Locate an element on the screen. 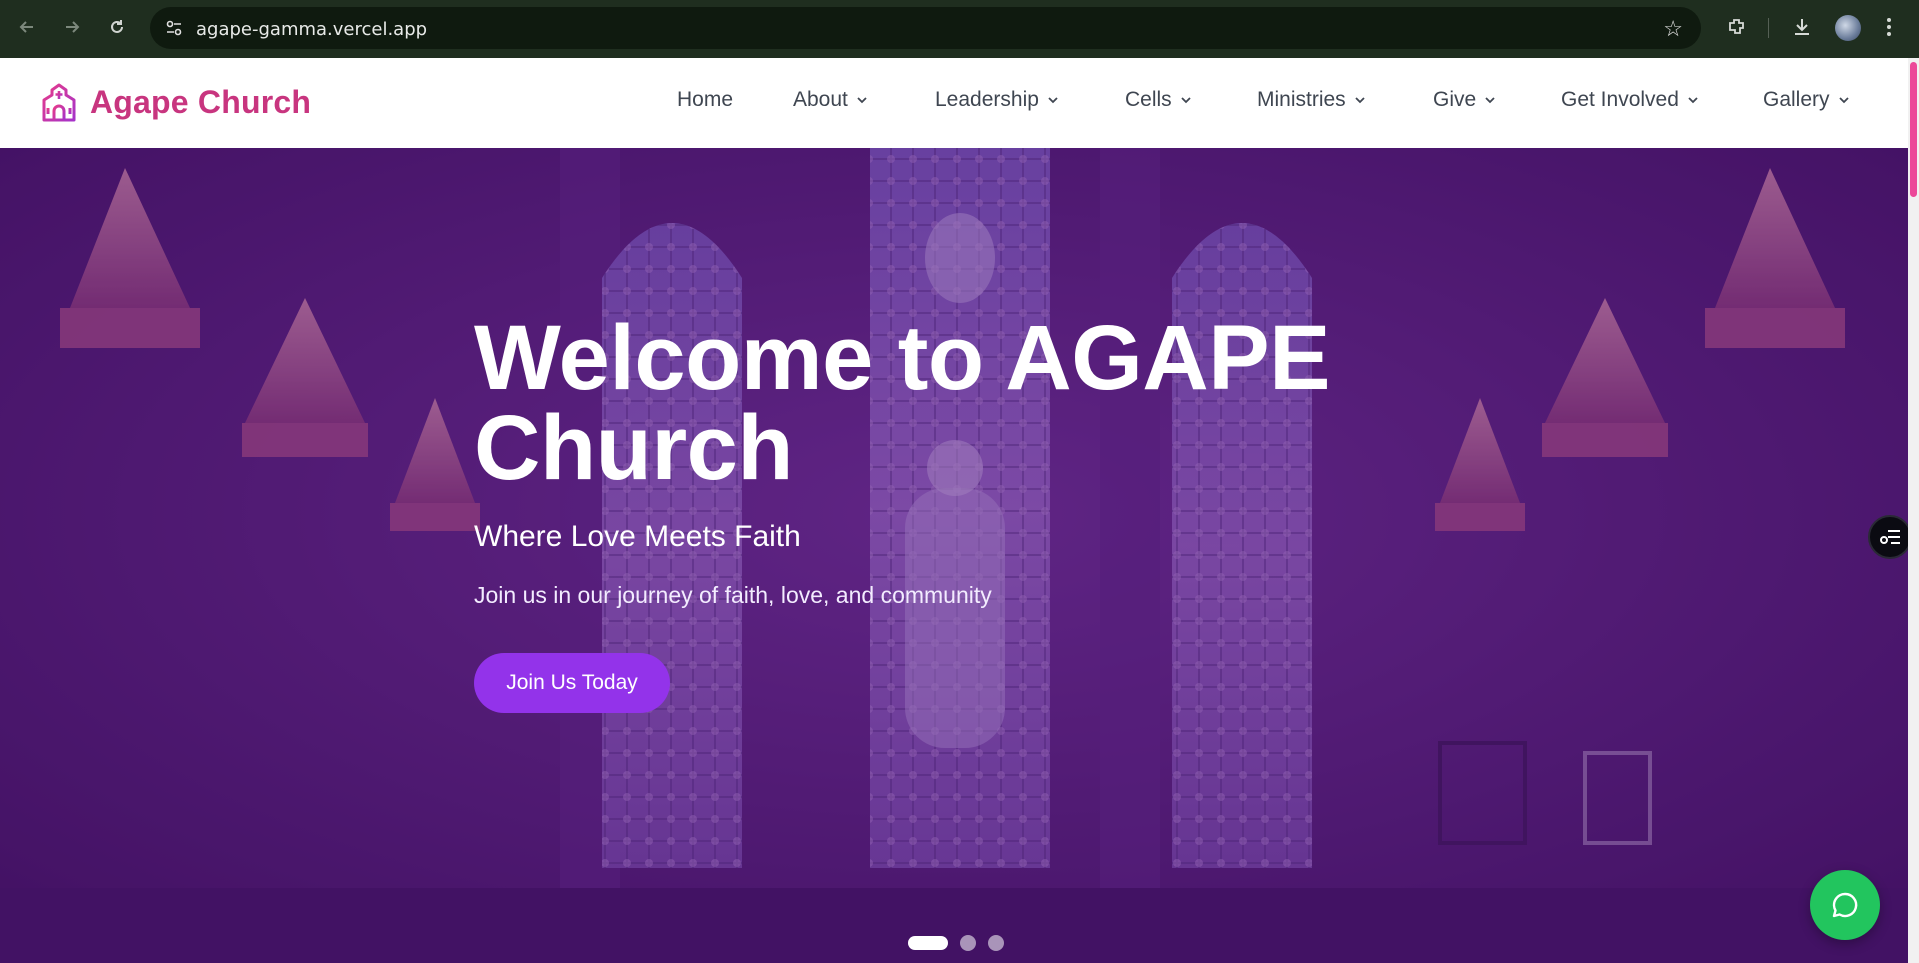 The height and width of the screenshot is (963, 1919). more-menu-icon is located at coordinates (1889, 30).